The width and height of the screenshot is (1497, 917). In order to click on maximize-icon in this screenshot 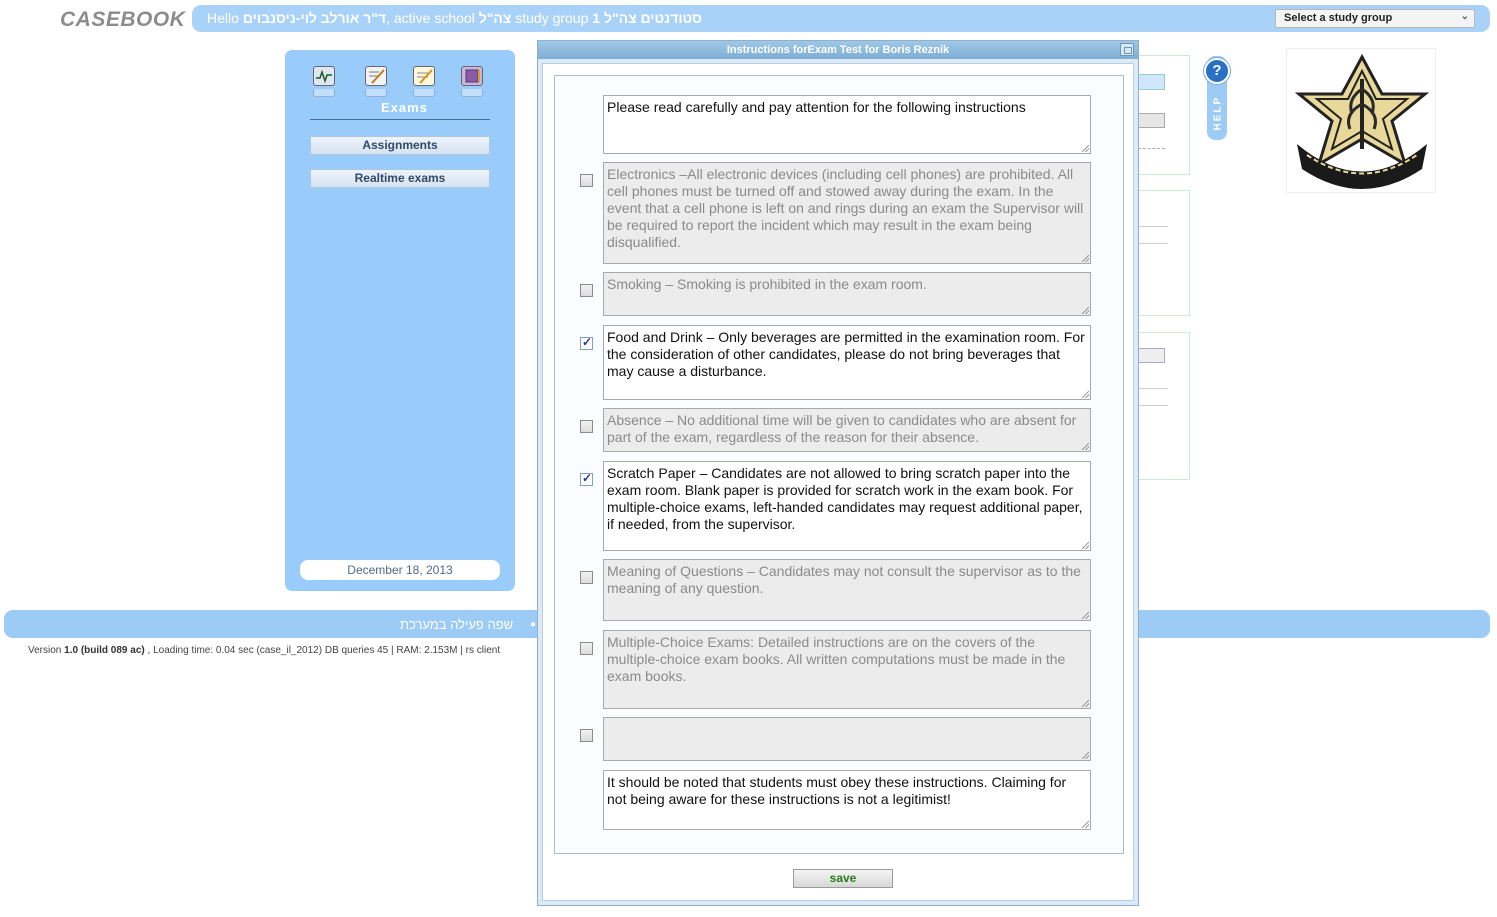, I will do `click(1127, 49)`.